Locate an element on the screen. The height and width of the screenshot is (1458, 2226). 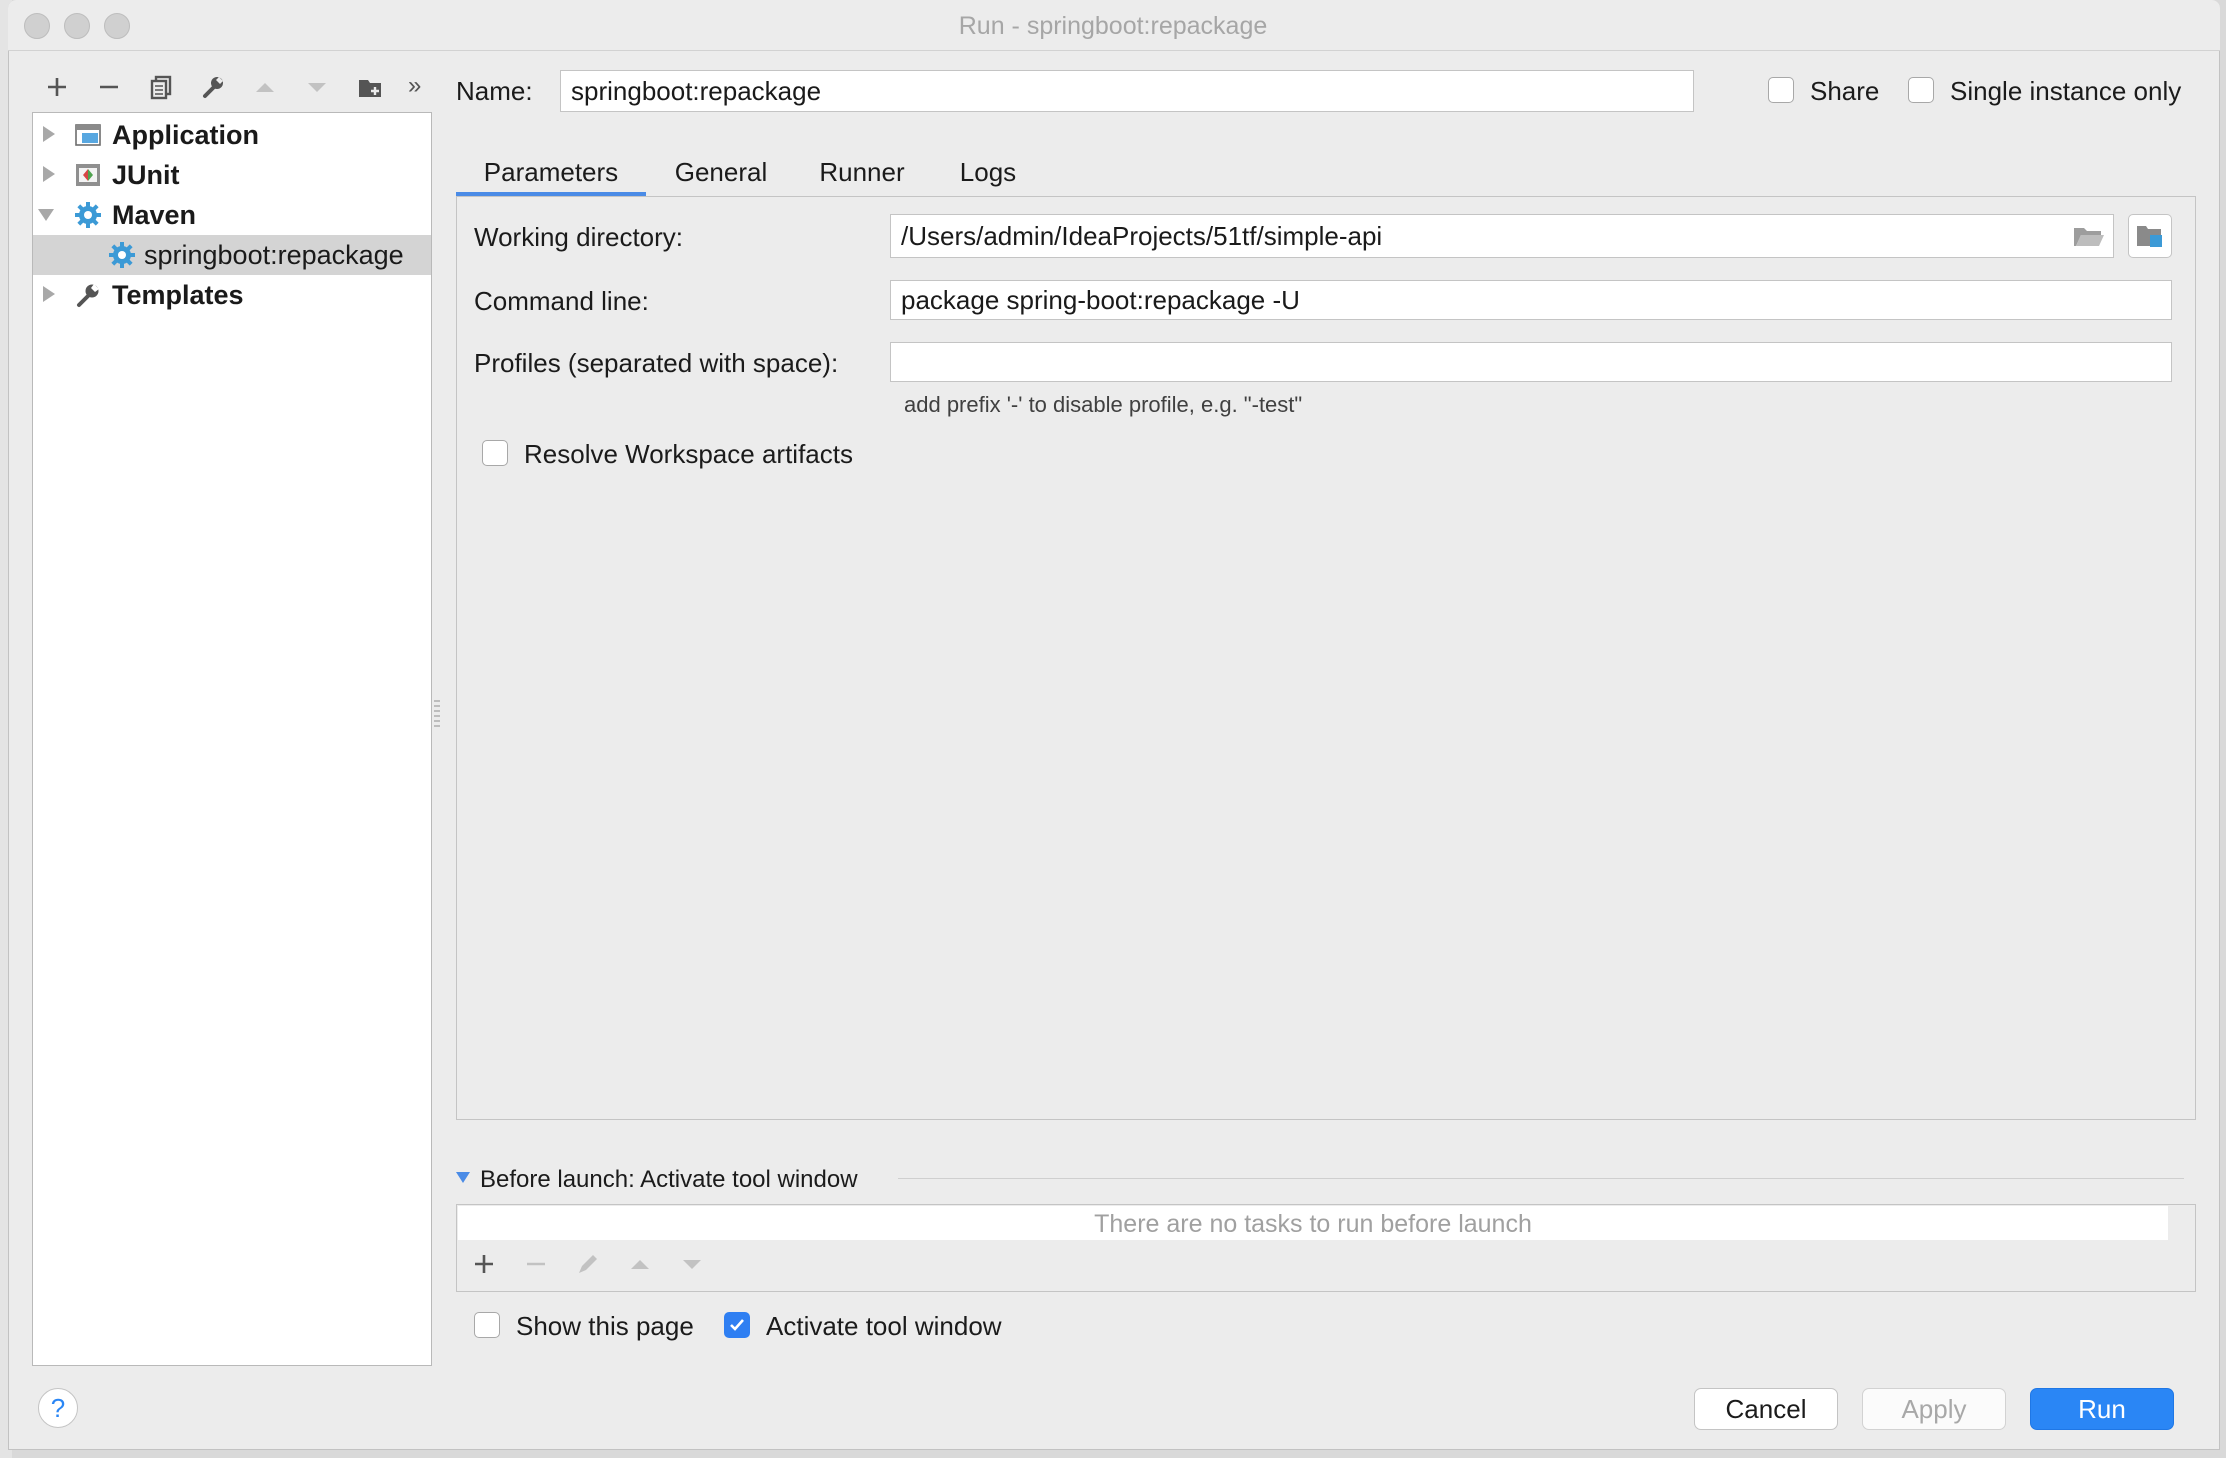
before-launch-title: Before launch: Activate tool window is located at coordinates (669, 1179).